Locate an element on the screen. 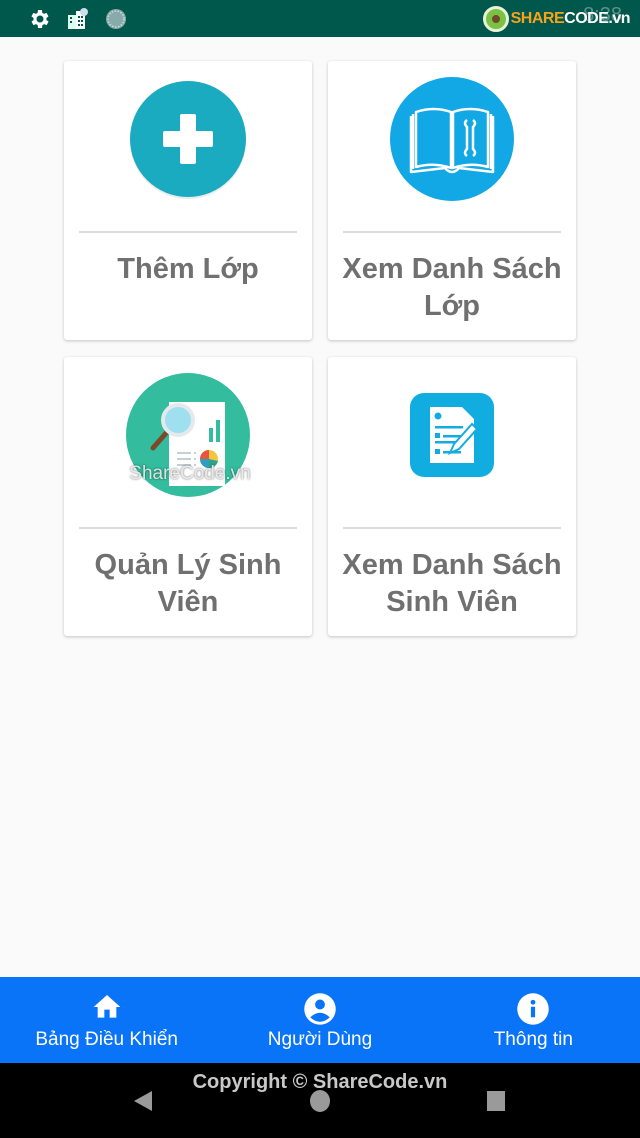  view-class-list-card: Xem Danh Sách Lớp is located at coordinates (452, 200).